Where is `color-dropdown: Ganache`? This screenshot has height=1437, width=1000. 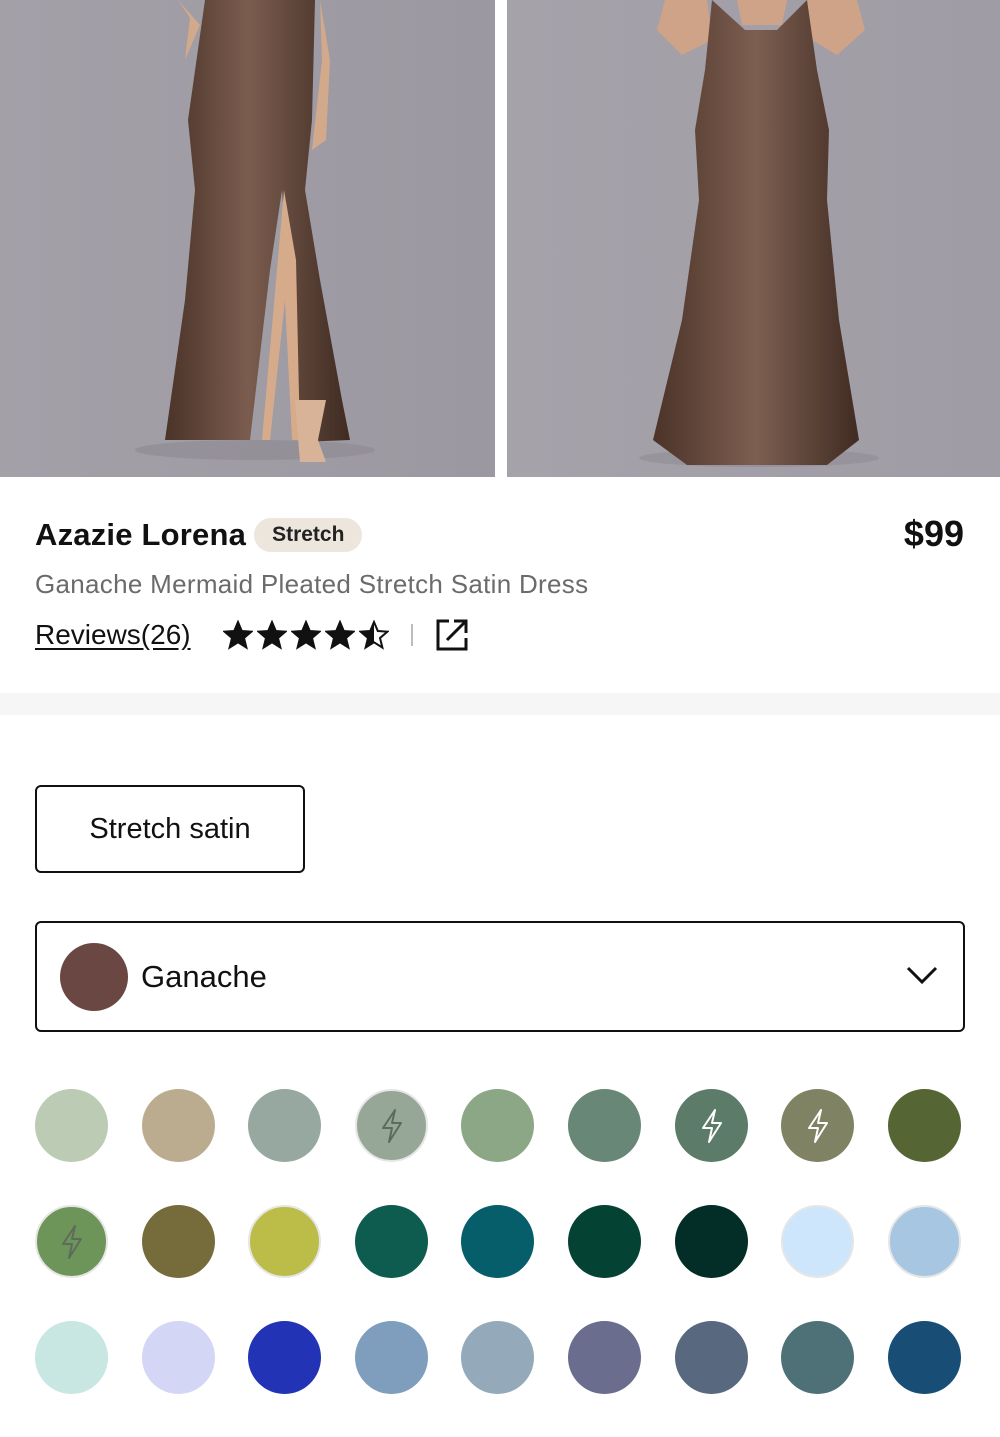 color-dropdown: Ganache is located at coordinates (500, 976).